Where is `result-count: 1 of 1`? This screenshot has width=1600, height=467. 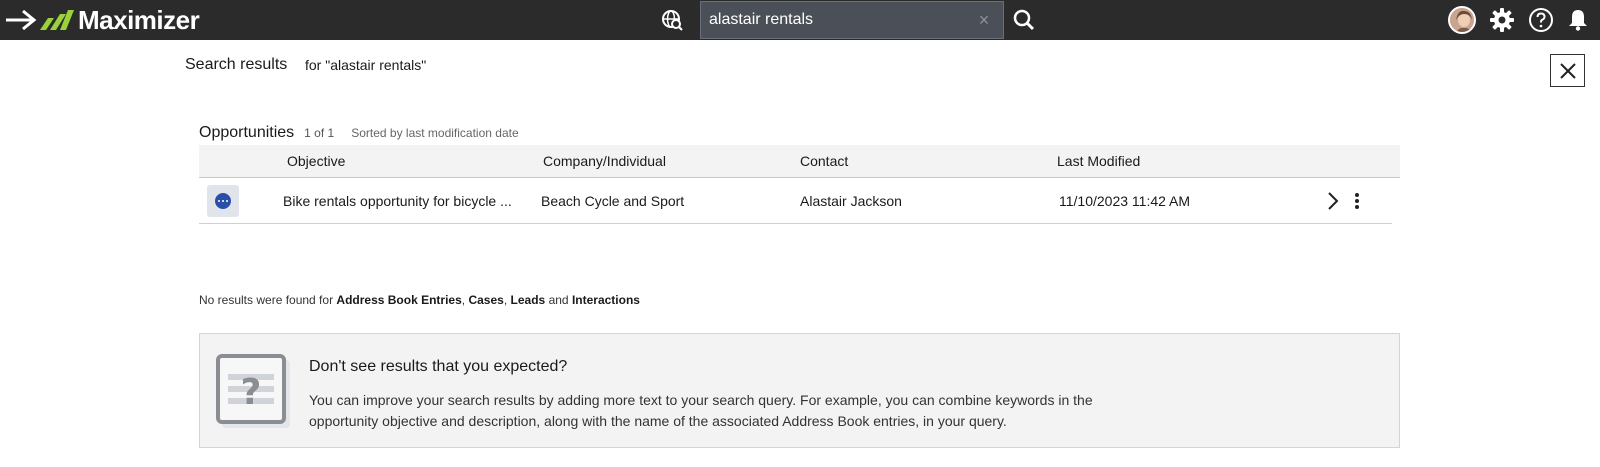 result-count: 1 of 1 is located at coordinates (319, 133).